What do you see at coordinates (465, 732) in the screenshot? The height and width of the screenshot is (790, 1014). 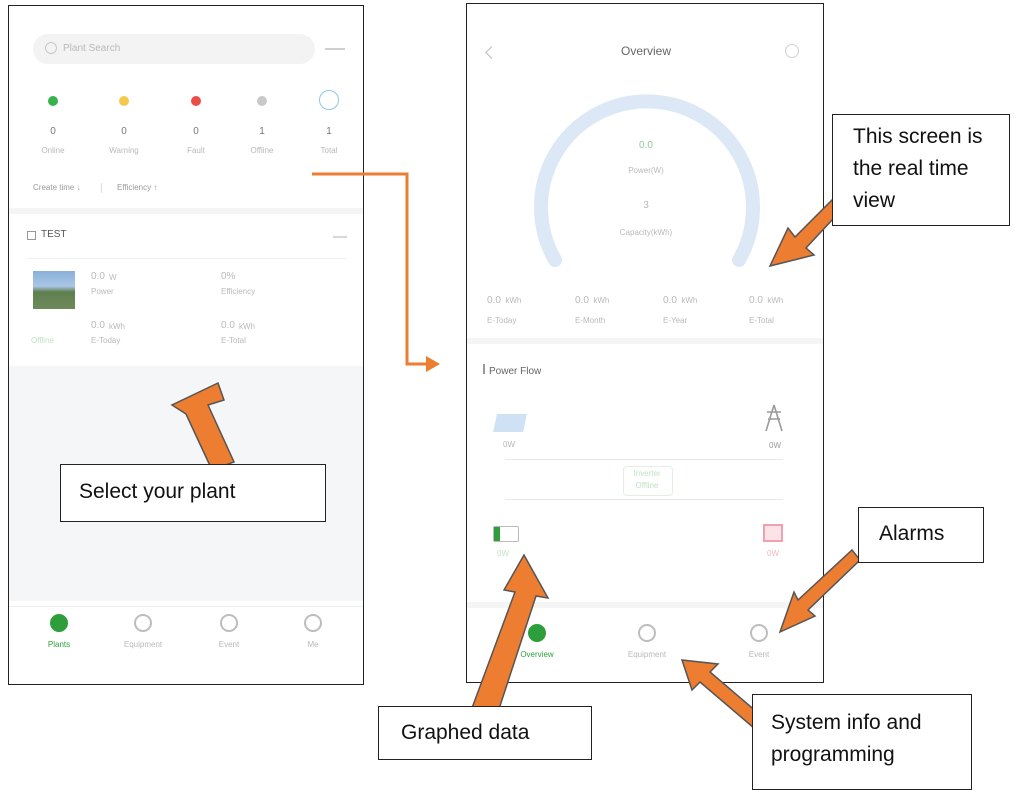 I see `callout-graphed-data-text: Graphed data` at bounding box center [465, 732].